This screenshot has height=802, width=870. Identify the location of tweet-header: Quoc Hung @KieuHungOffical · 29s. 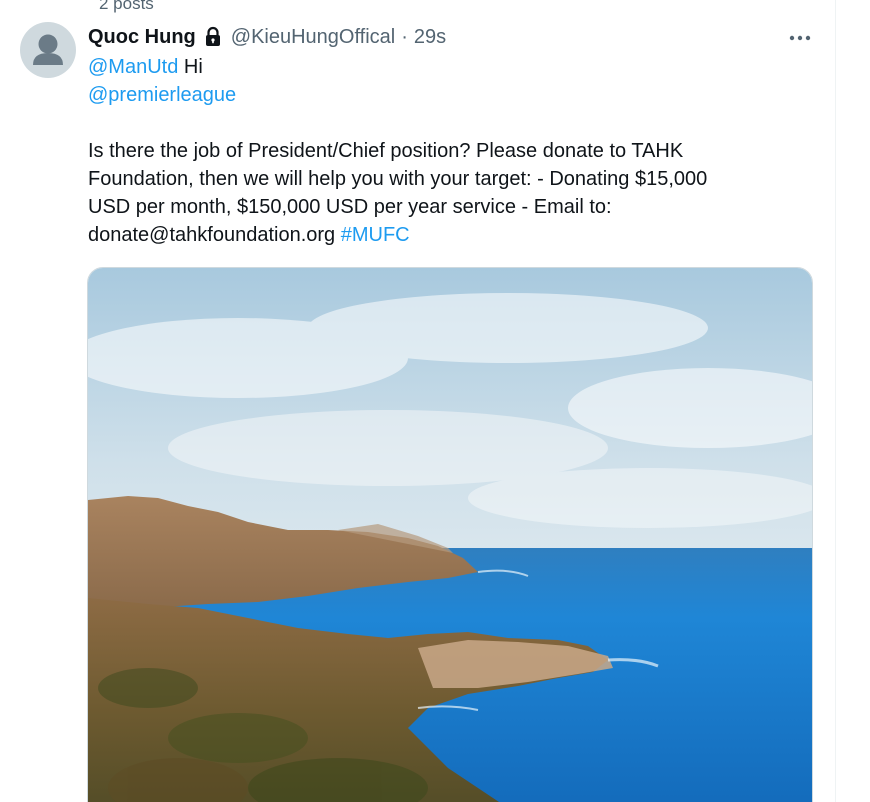
(267, 37).